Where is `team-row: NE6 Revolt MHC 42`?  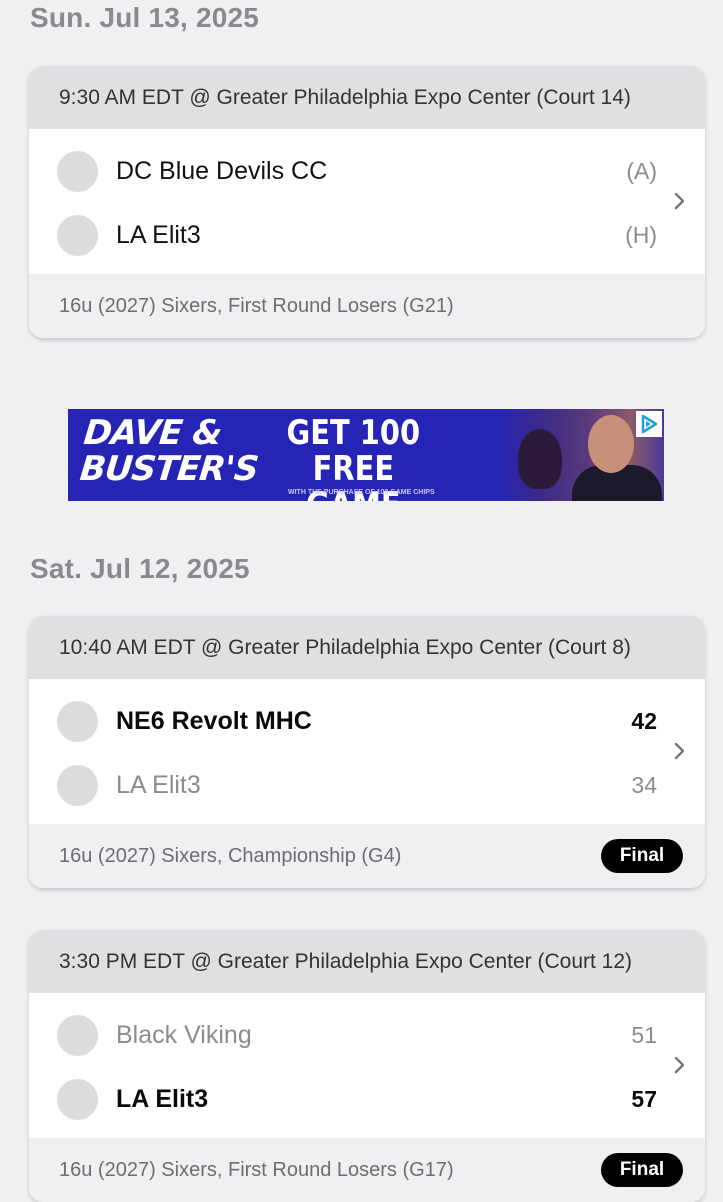
team-row: NE6 Revolt MHC 42 is located at coordinates (357, 721).